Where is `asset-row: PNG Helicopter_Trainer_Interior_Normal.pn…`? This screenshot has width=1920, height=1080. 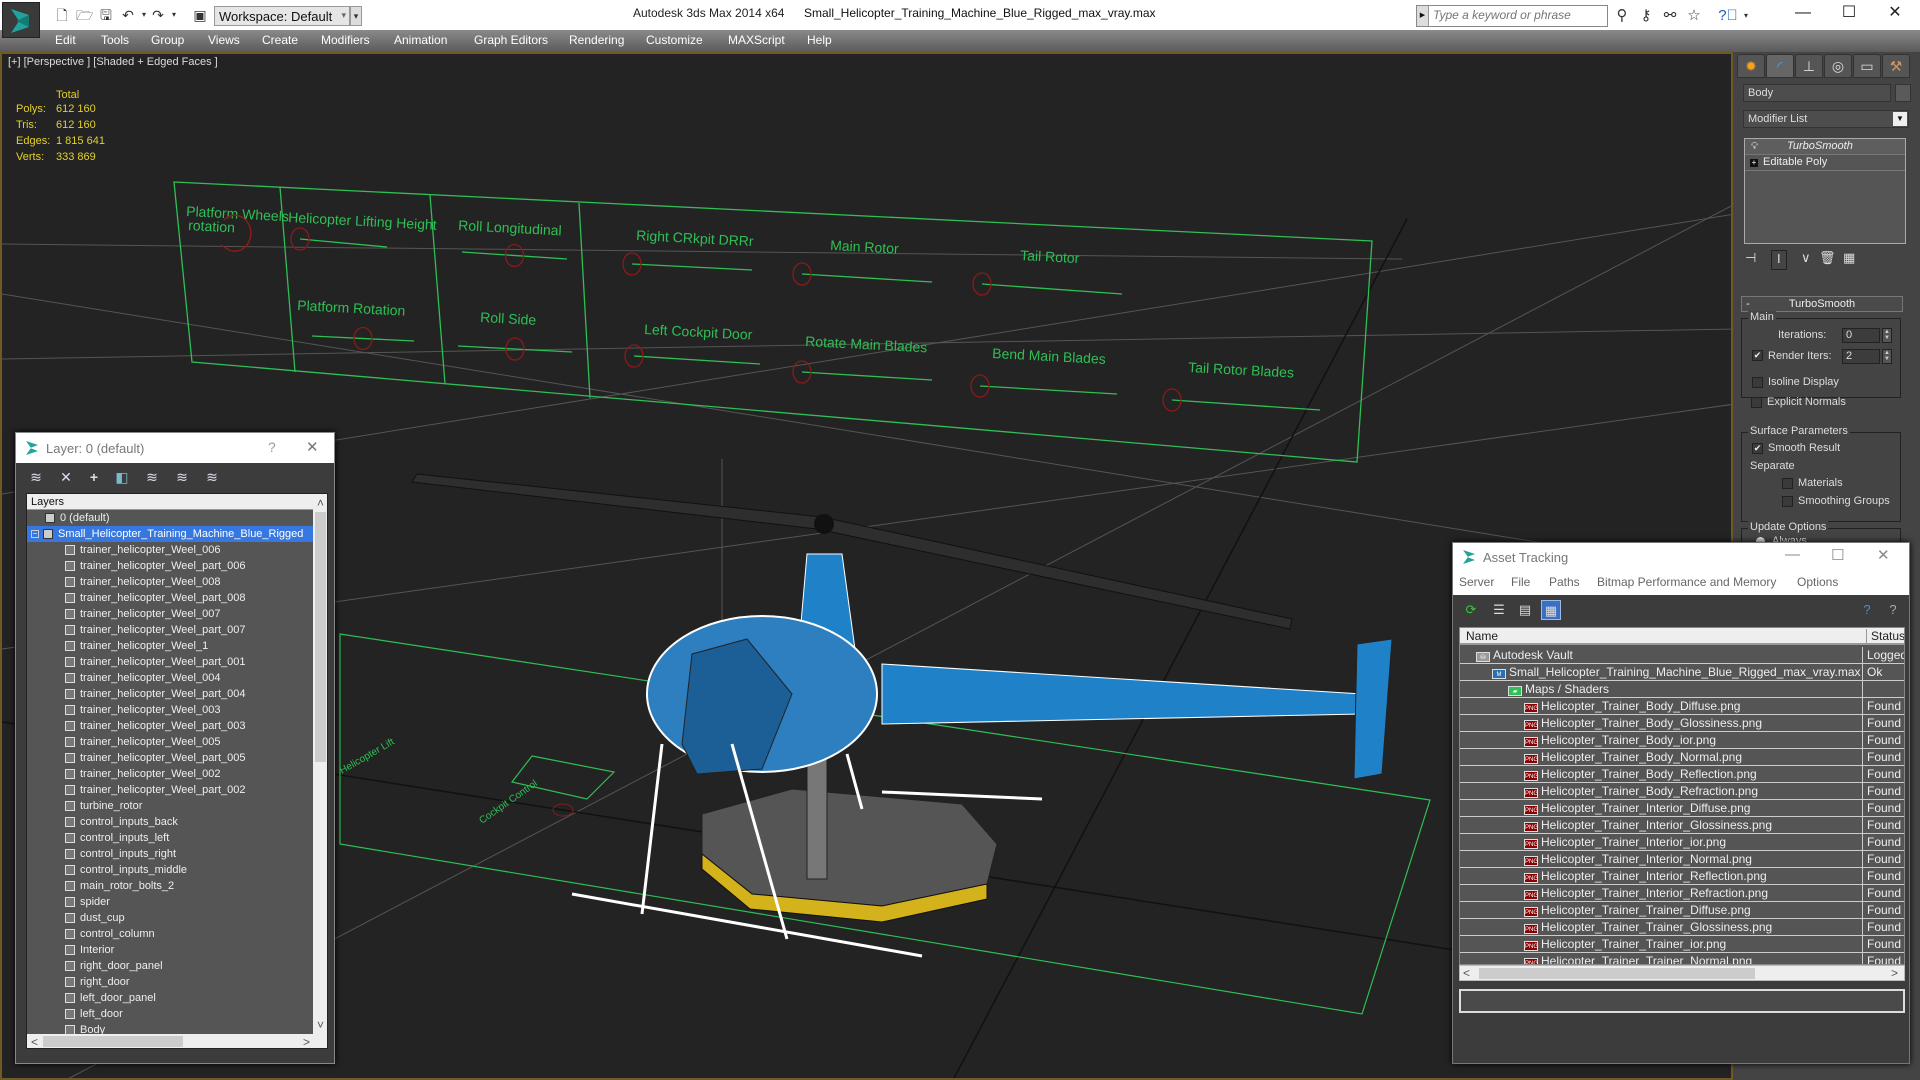 asset-row: PNG Helicopter_Trainer_Interior_Normal.pn… is located at coordinates (1682, 859).